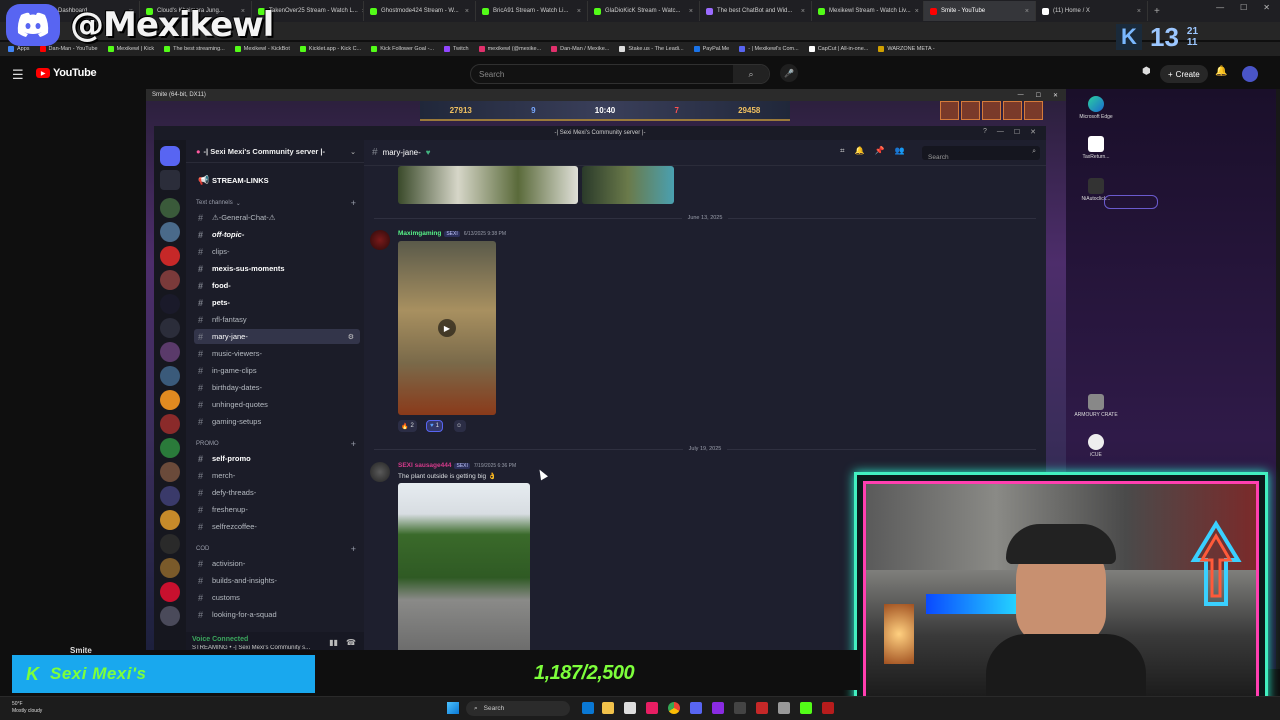  I want to click on member-list-icon: 👥, so click(899, 151).